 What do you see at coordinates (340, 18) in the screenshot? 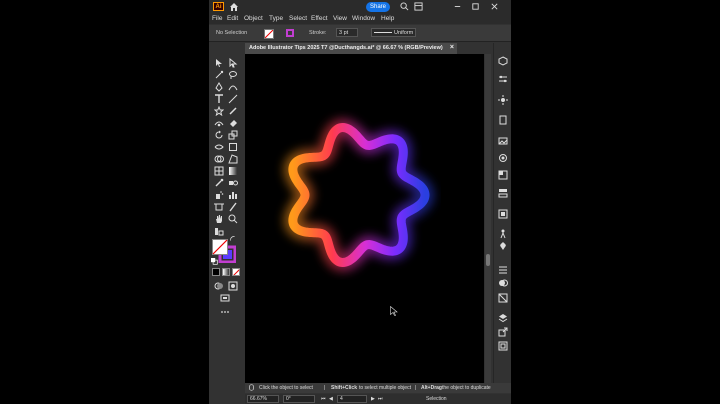
I see `menu-view: View` at bounding box center [340, 18].